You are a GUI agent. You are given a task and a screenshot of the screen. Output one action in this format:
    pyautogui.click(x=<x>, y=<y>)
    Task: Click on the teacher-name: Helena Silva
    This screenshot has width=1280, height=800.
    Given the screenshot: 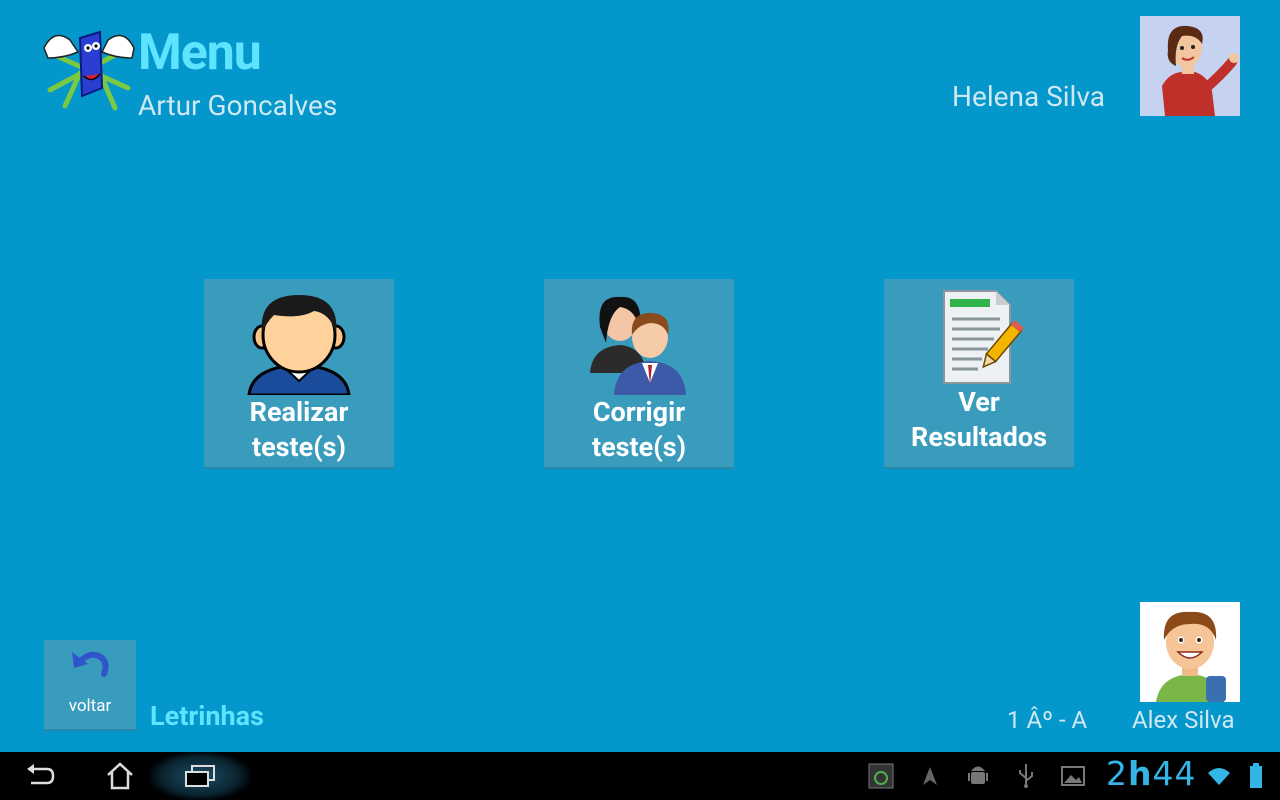 What is the action you would take?
    pyautogui.click(x=1028, y=96)
    